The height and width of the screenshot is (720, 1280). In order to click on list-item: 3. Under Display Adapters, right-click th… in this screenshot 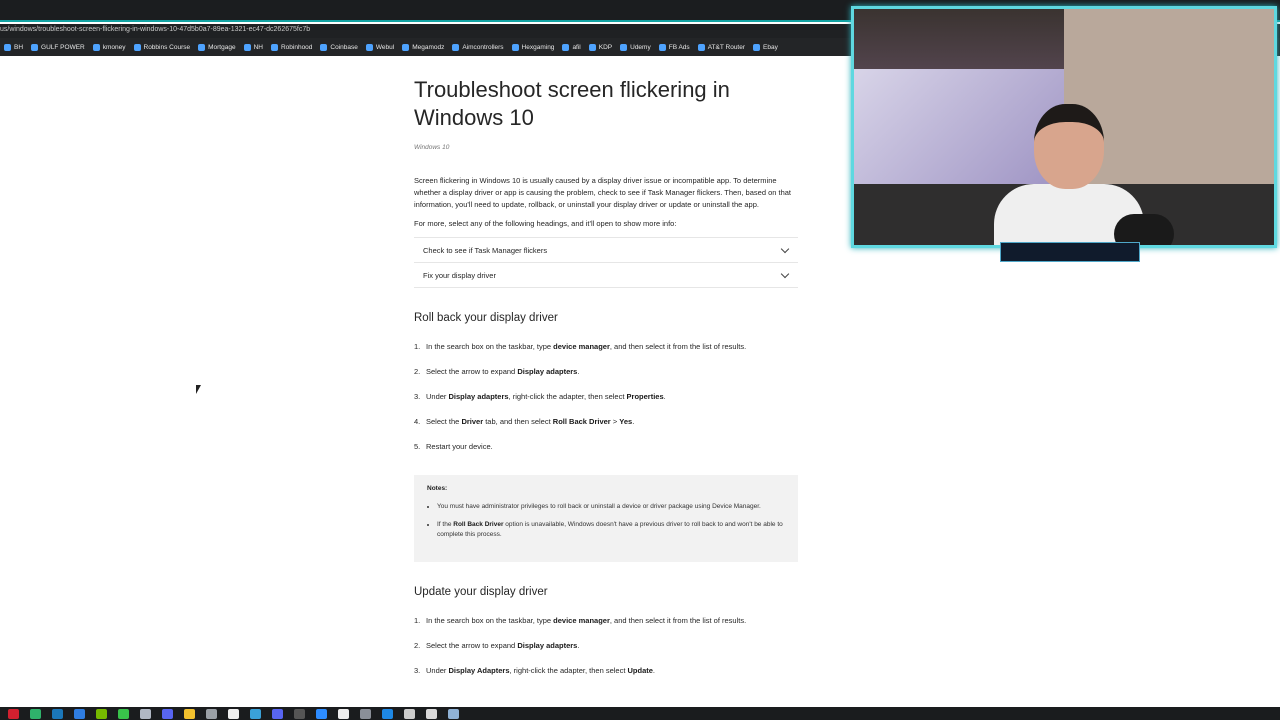, I will do `click(535, 670)`.